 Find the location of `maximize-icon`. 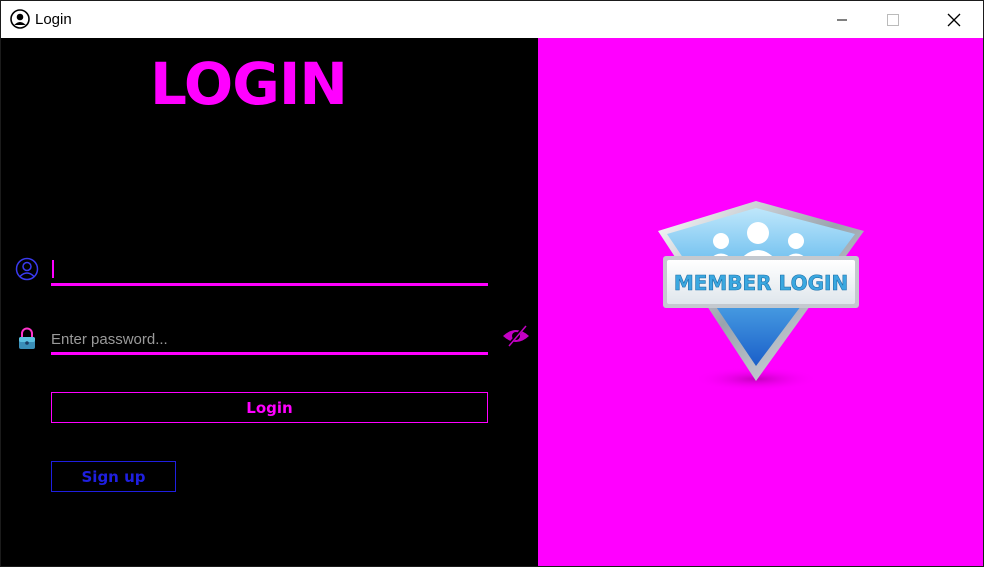

maximize-icon is located at coordinates (893, 19).